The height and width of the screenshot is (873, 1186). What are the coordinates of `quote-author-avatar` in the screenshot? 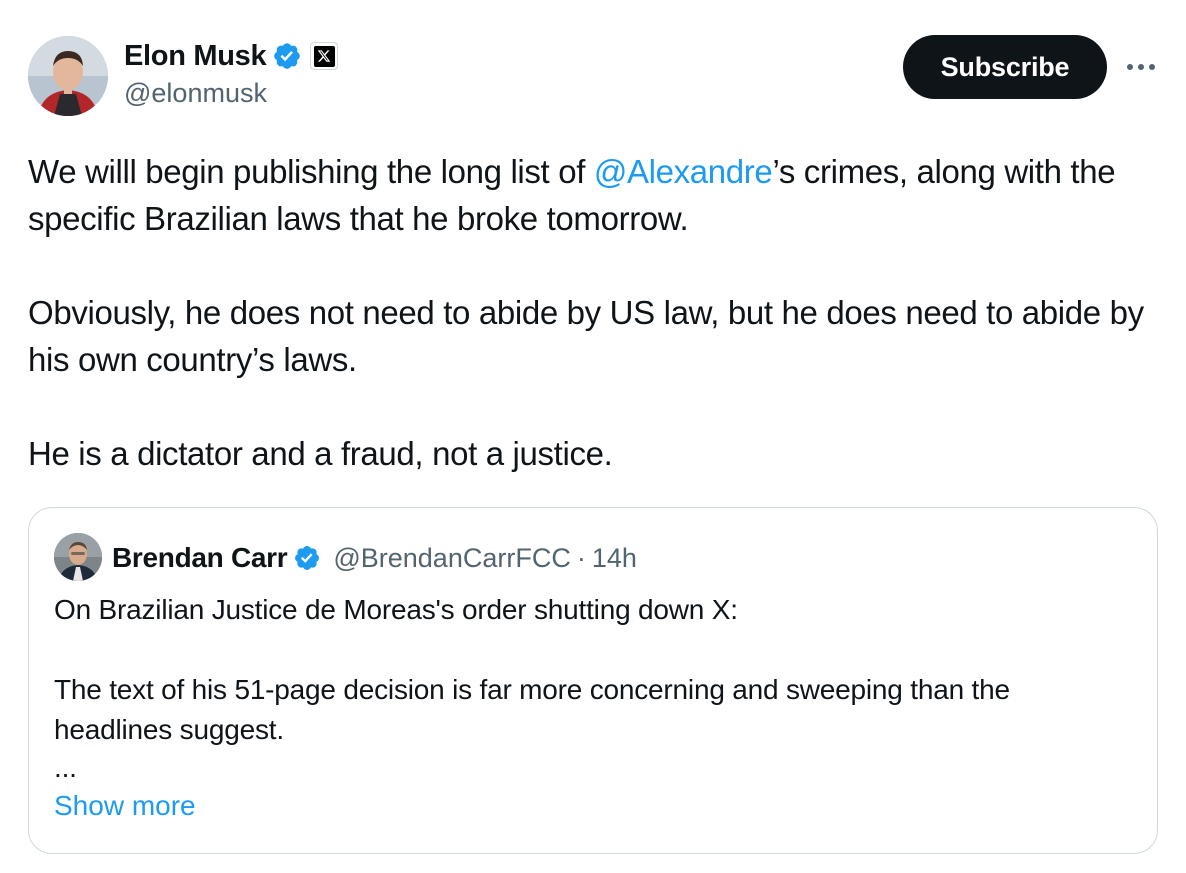 It's located at (78, 557).